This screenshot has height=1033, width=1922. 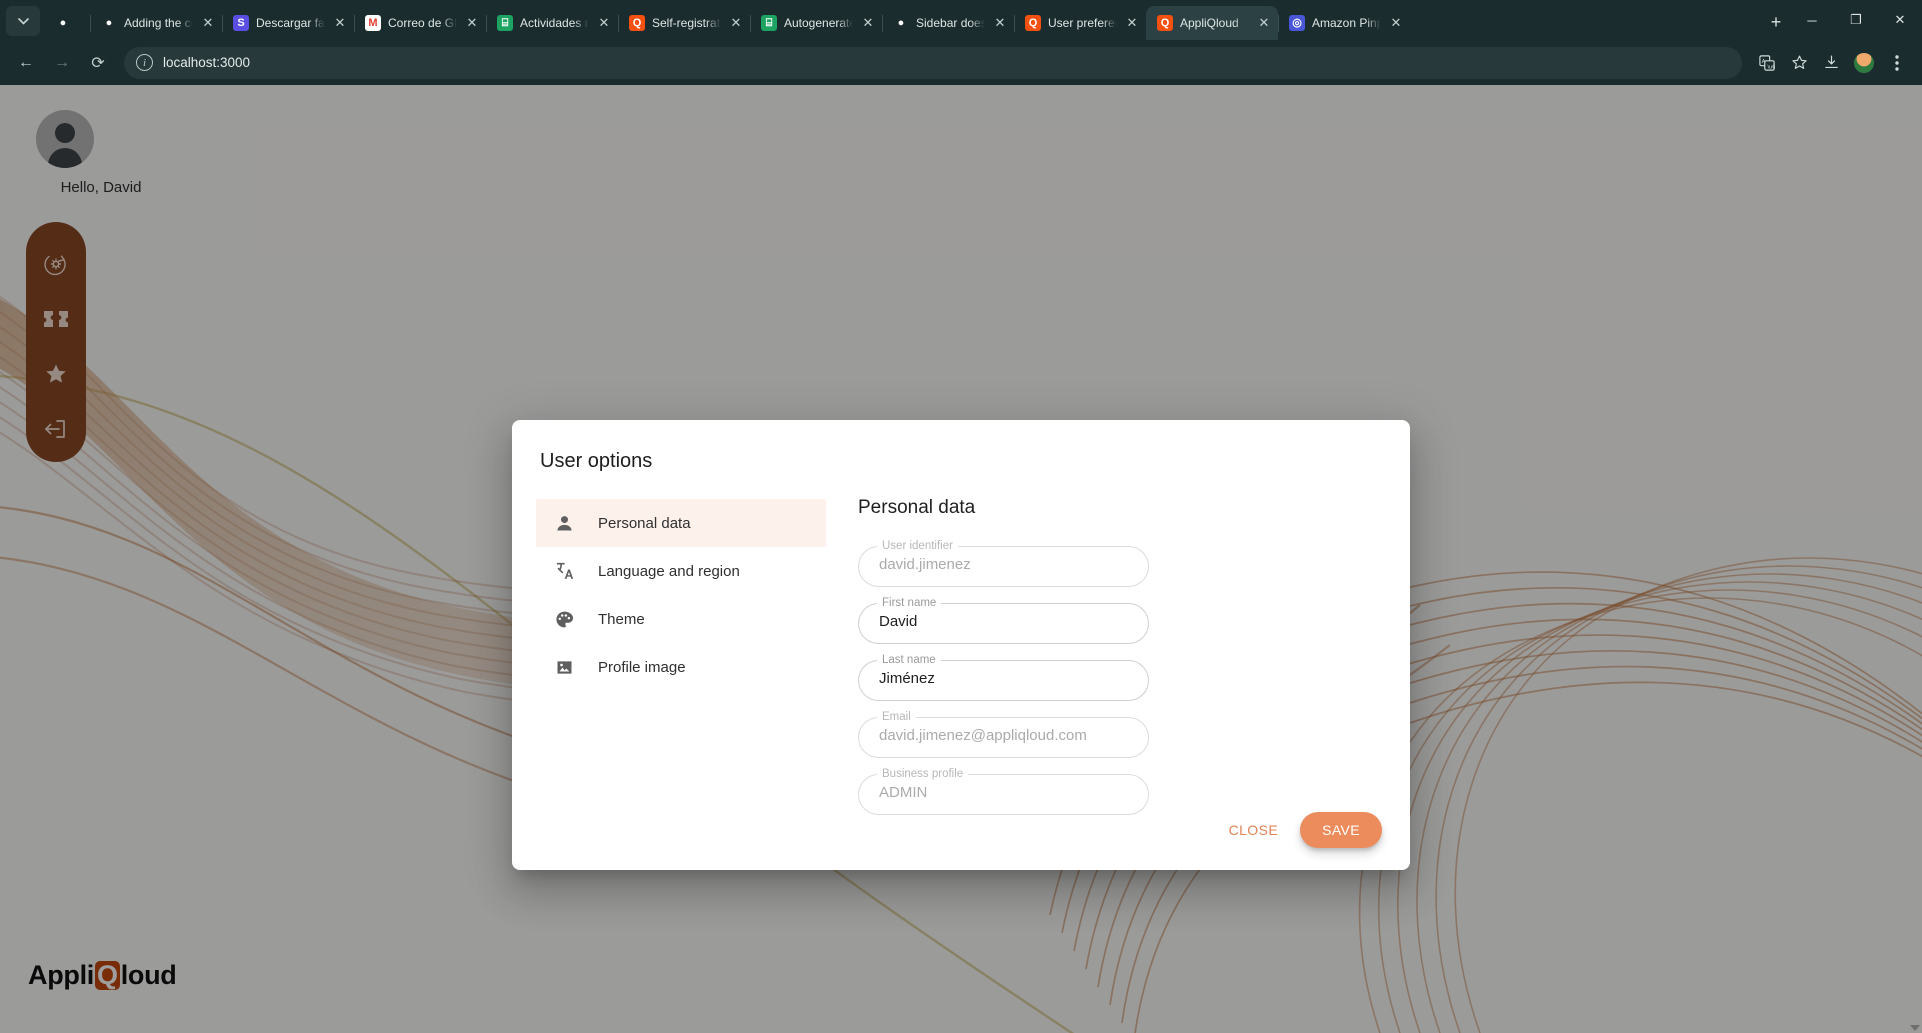 What do you see at coordinates (26, 63) in the screenshot?
I see `back-button: ←` at bounding box center [26, 63].